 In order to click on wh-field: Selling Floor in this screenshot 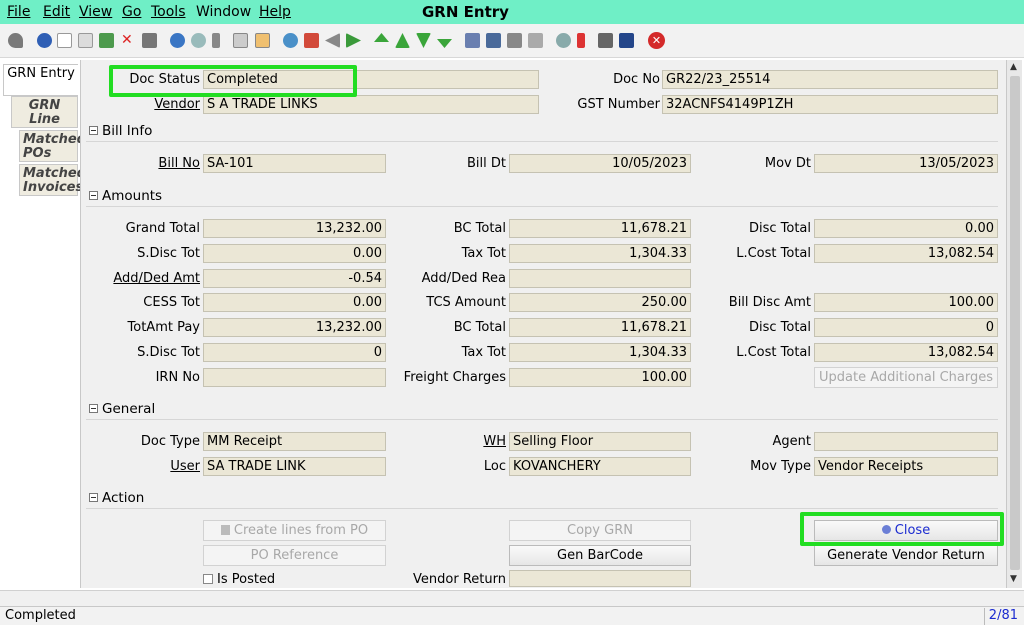, I will do `click(600, 441)`.